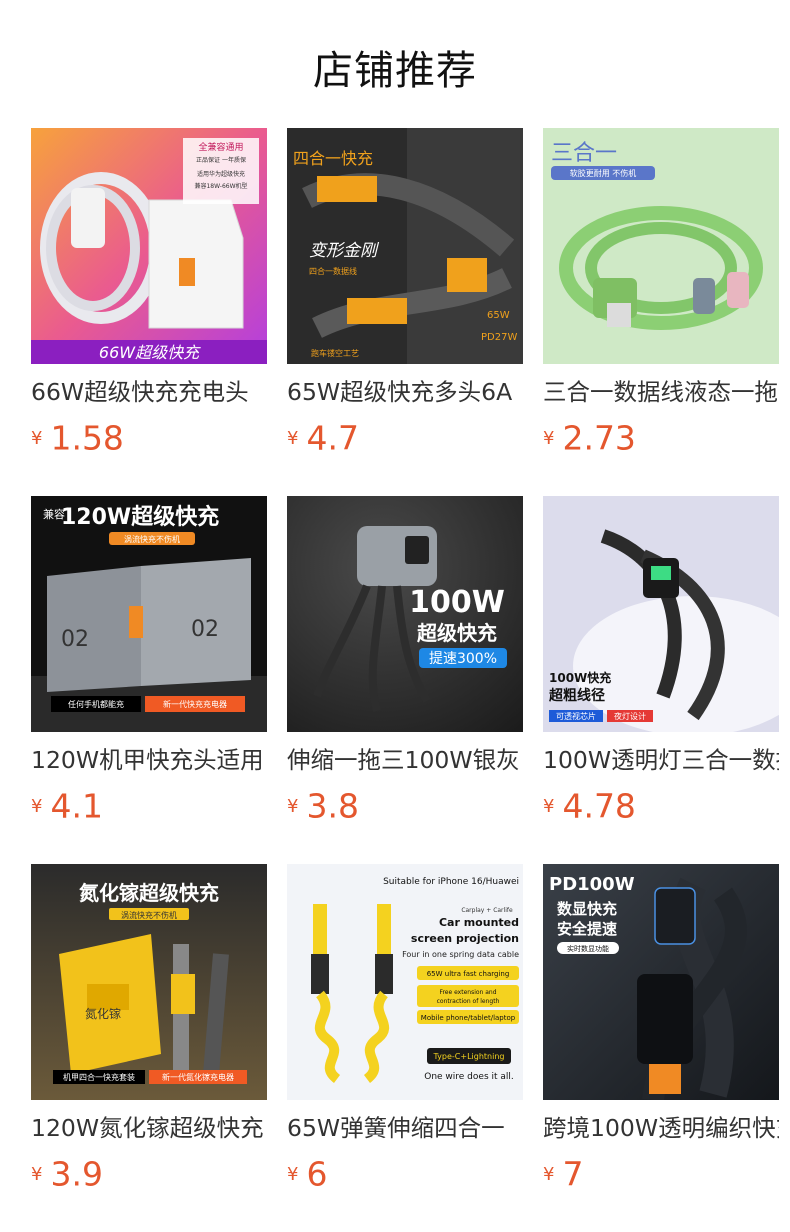  I want to click on image-text: Free extension and, so click(467, 992).